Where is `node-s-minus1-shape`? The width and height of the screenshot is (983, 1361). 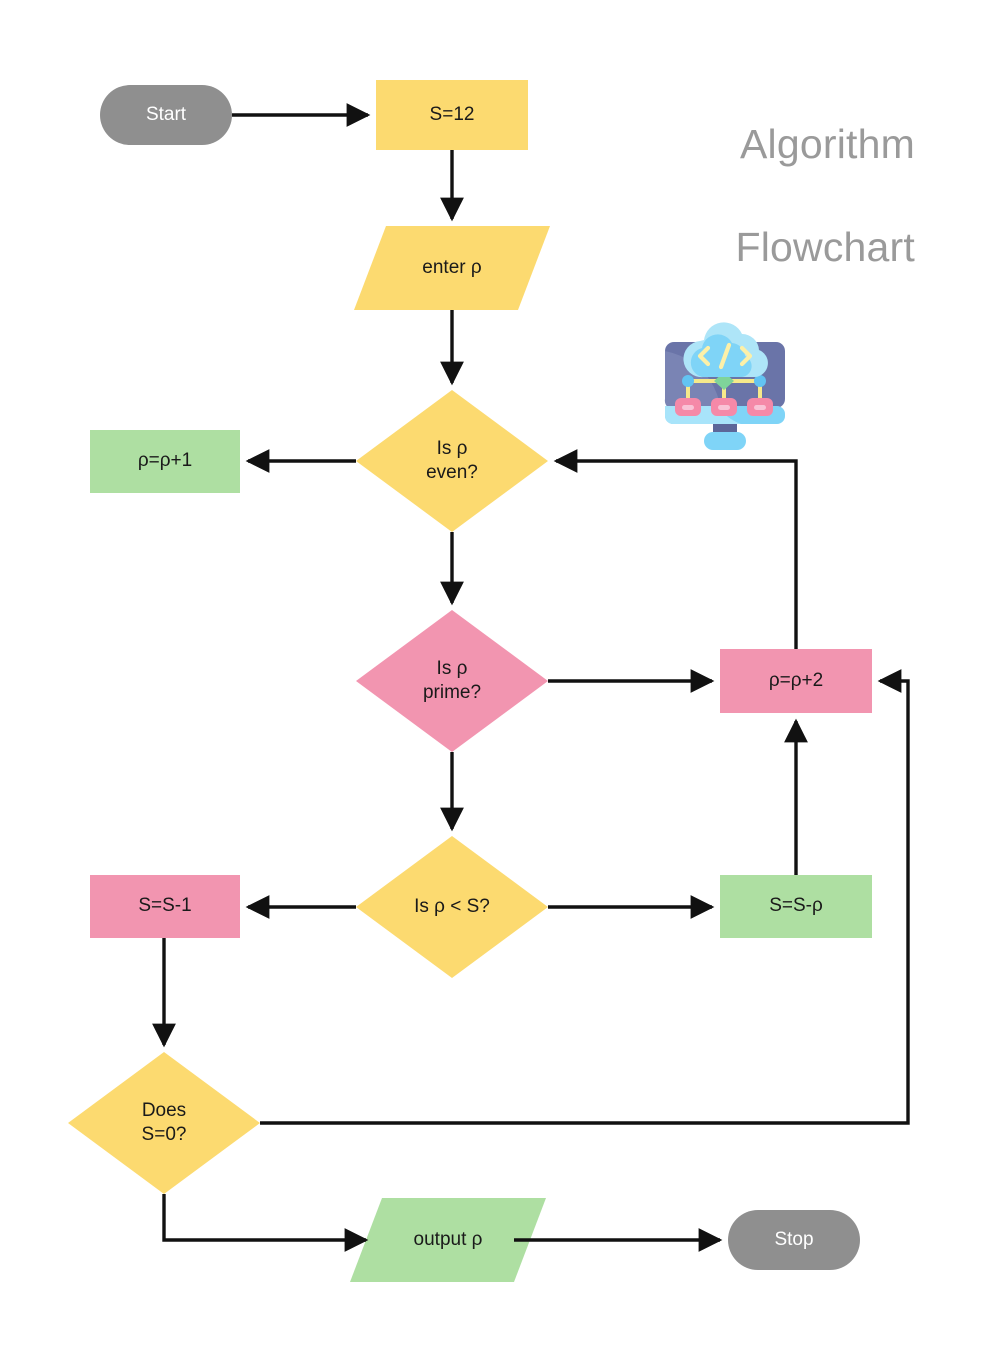 node-s-minus1-shape is located at coordinates (165, 906).